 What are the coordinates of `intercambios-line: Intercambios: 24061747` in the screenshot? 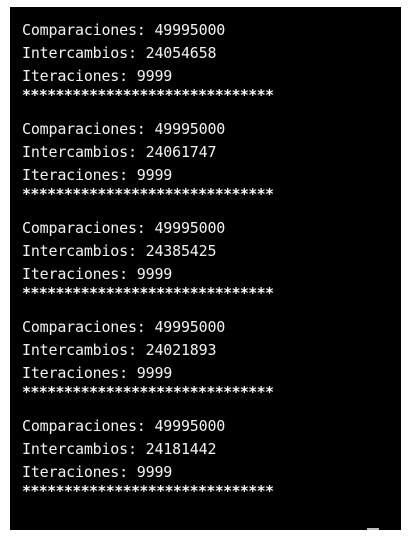 It's located at (119, 152).